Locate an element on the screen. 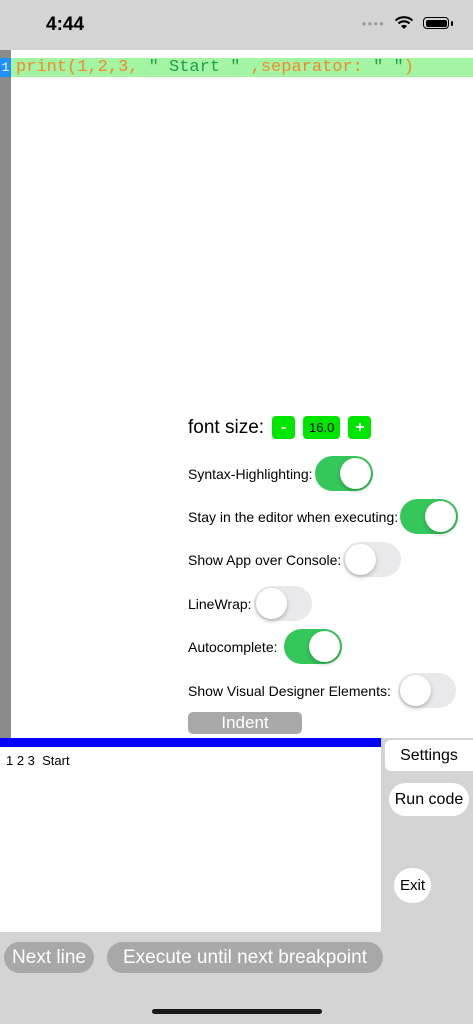 The height and width of the screenshot is (1024, 473). code-text: print(1,2,3, " Start " ,separator: " ") is located at coordinates (215, 67).